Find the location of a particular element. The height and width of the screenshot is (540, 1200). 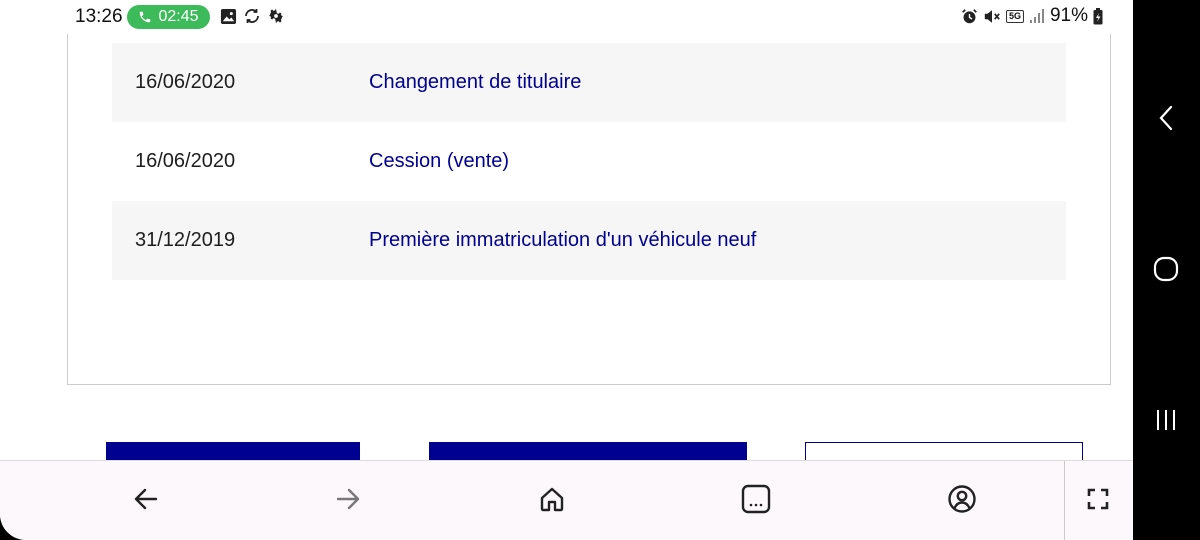

tabs-icon is located at coordinates (756, 499).